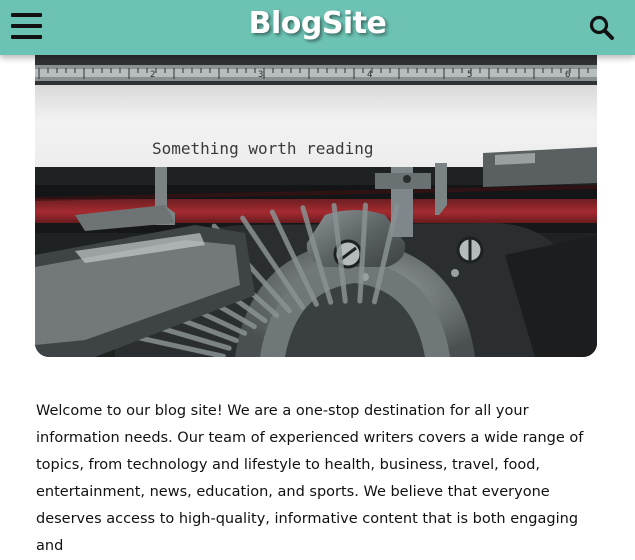 The image size is (635, 560). I want to click on ruler-number: 4, so click(369, 75).